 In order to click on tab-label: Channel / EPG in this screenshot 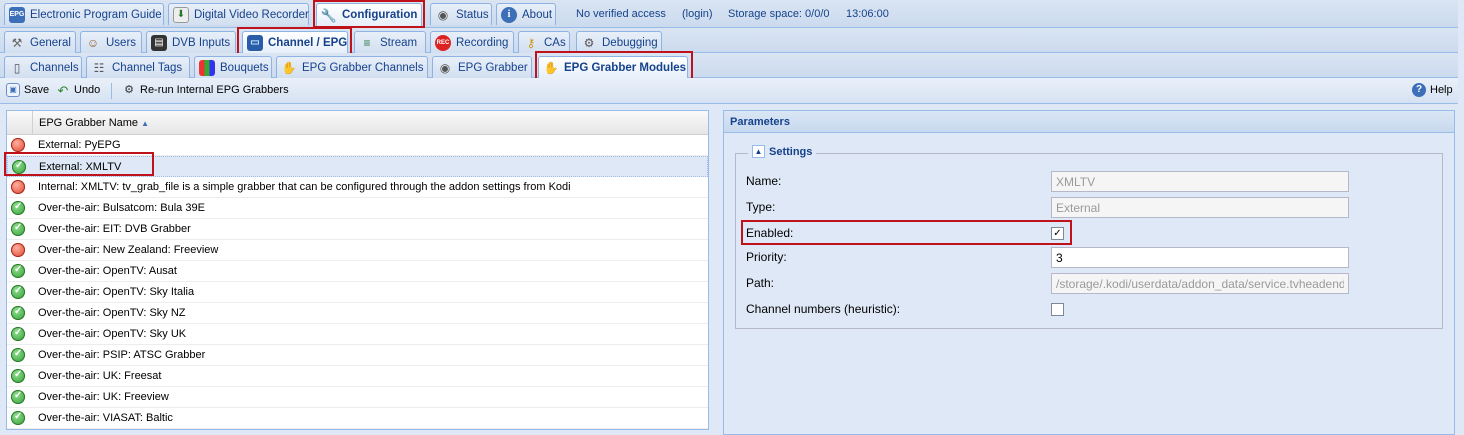, I will do `click(308, 43)`.